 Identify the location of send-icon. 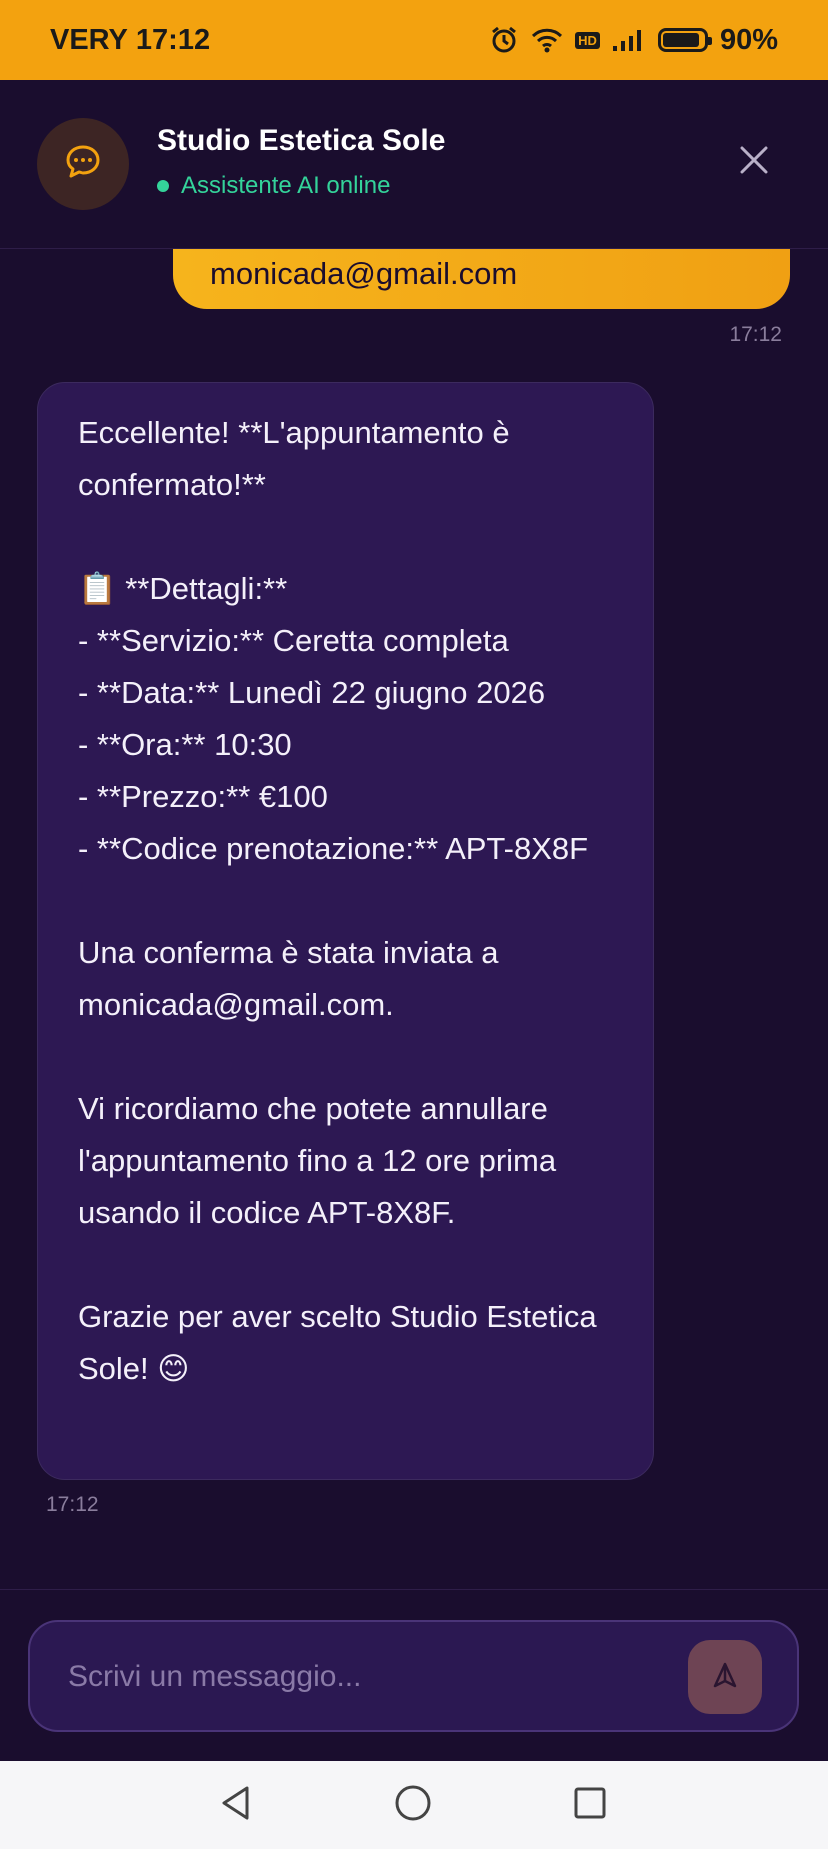
(725, 1677).